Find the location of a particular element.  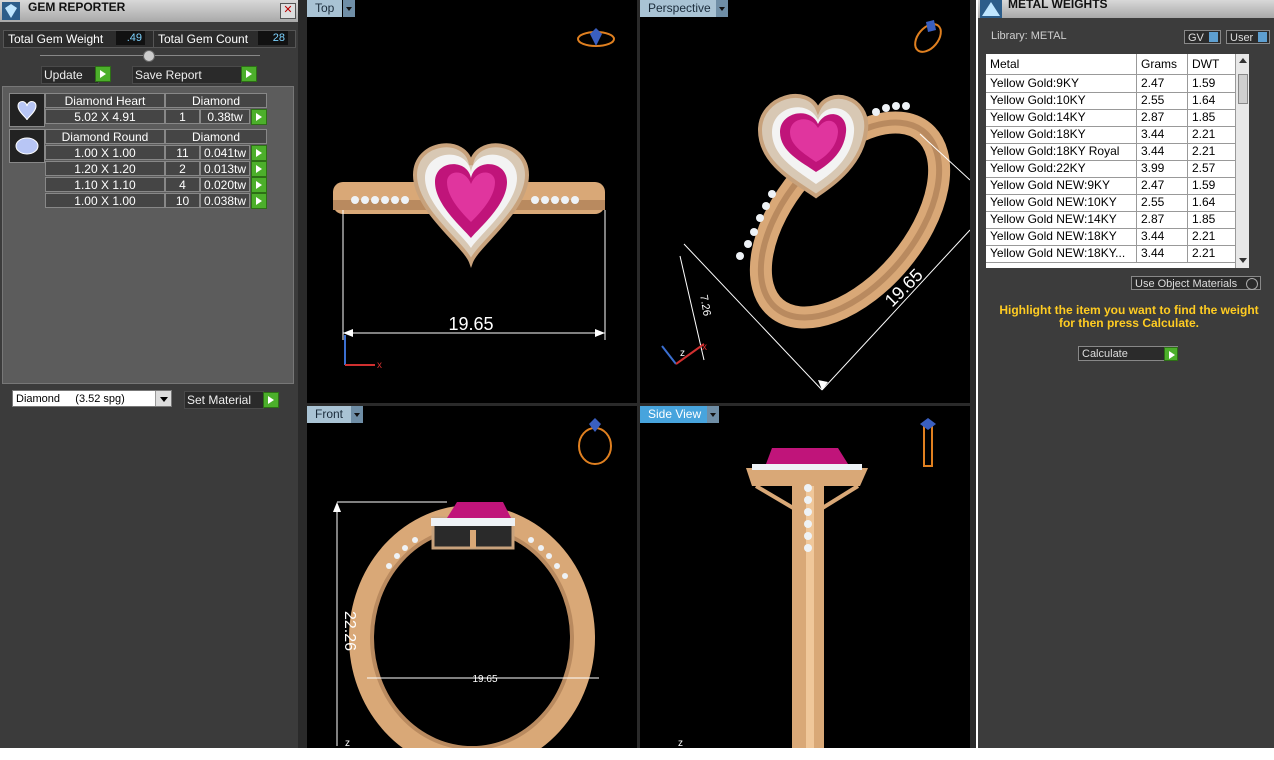

table-cell-metal: Yellow Gold:10KY is located at coordinates (1061, 100).